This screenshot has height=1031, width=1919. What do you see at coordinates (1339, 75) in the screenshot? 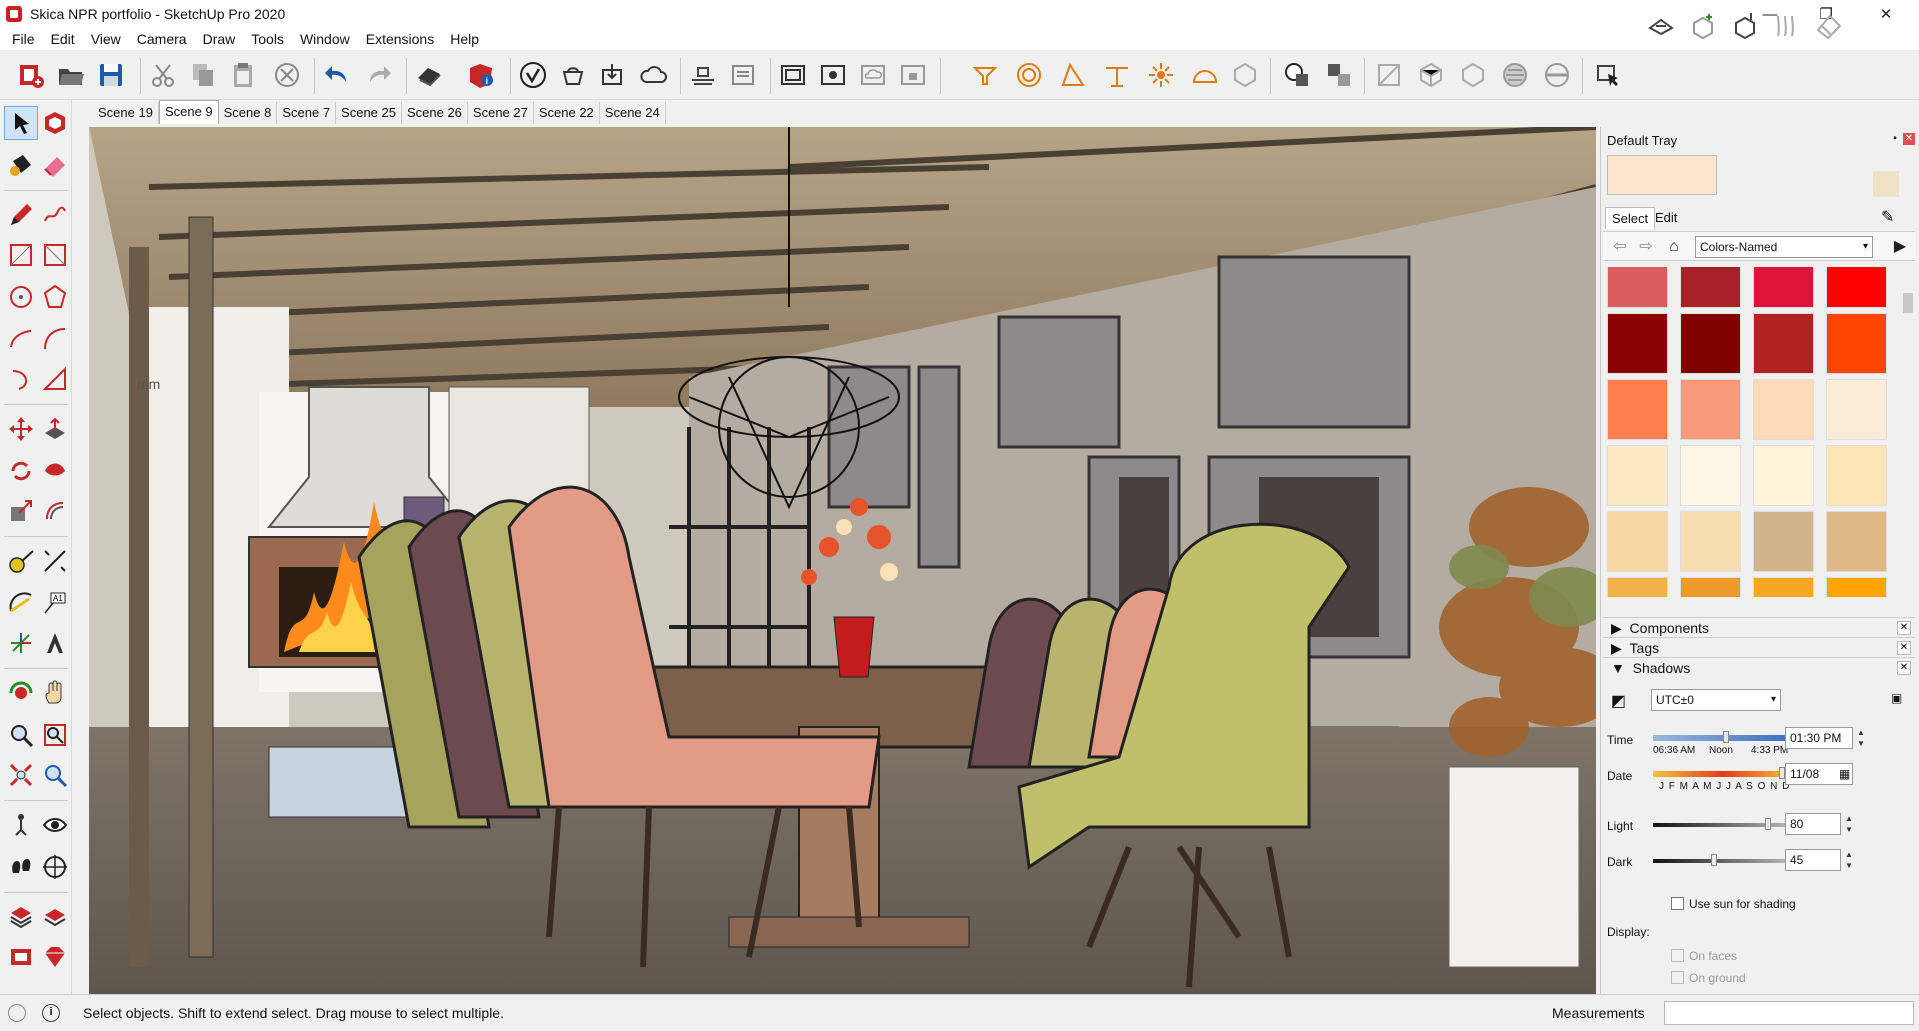
I see `shape-subtract-icon` at bounding box center [1339, 75].